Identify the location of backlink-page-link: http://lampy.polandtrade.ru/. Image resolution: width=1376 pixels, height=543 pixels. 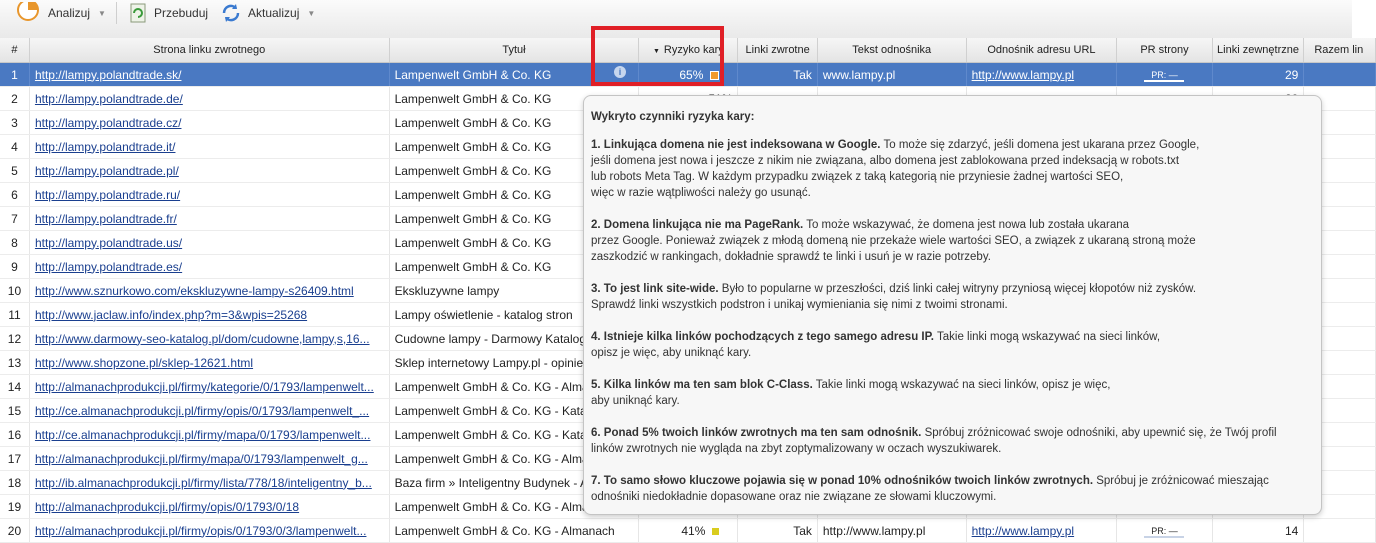
(107, 195).